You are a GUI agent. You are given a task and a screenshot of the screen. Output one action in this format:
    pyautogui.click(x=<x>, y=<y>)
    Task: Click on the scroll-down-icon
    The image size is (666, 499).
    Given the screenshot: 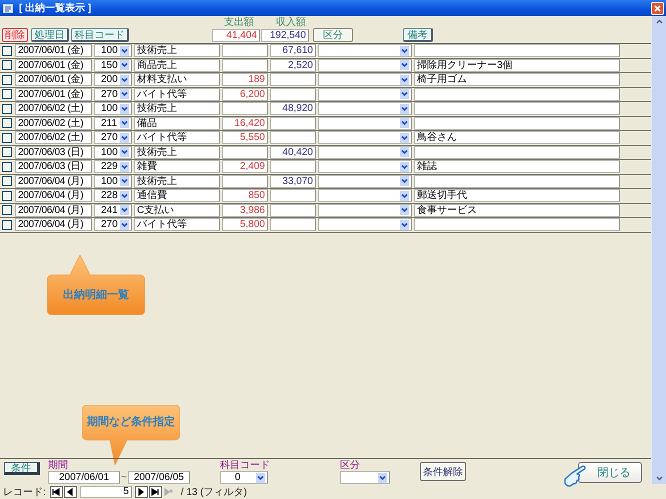 What is the action you would take?
    pyautogui.click(x=659, y=478)
    